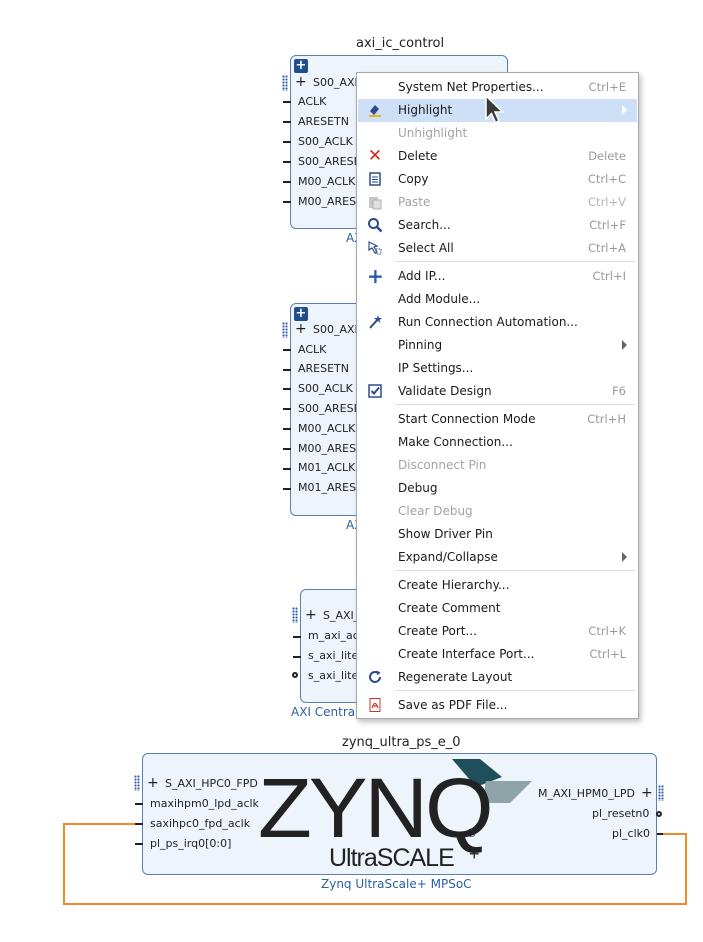  What do you see at coordinates (497, 225) in the screenshot?
I see `menu-item-search: Search... Ctrl+F` at bounding box center [497, 225].